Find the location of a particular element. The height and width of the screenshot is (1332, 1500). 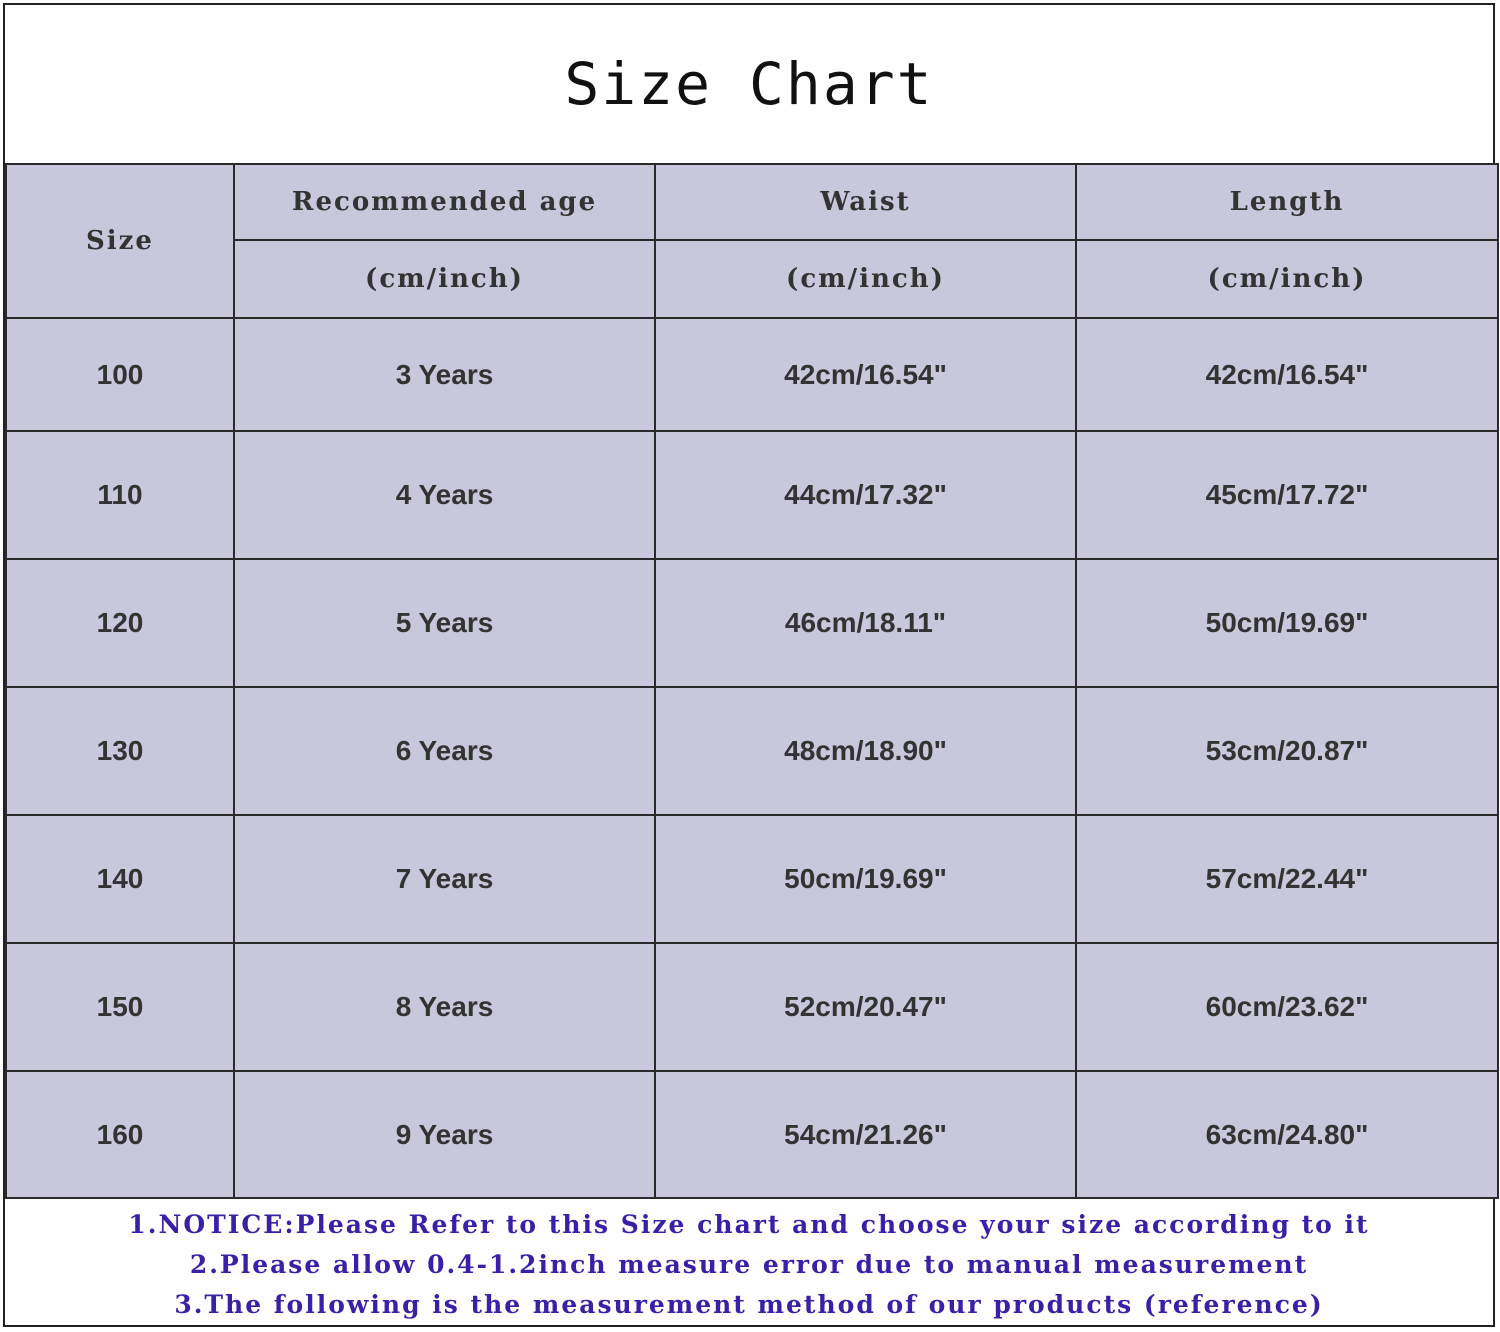

cell-size: 150 is located at coordinates (120, 1007).